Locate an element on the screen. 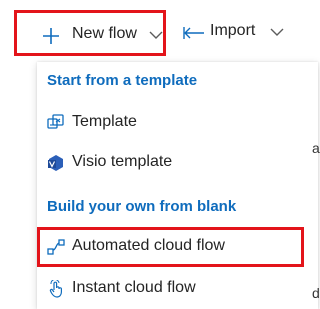 The image size is (320, 309). menu-item-visio-template: Visio template is located at coordinates (177, 163).